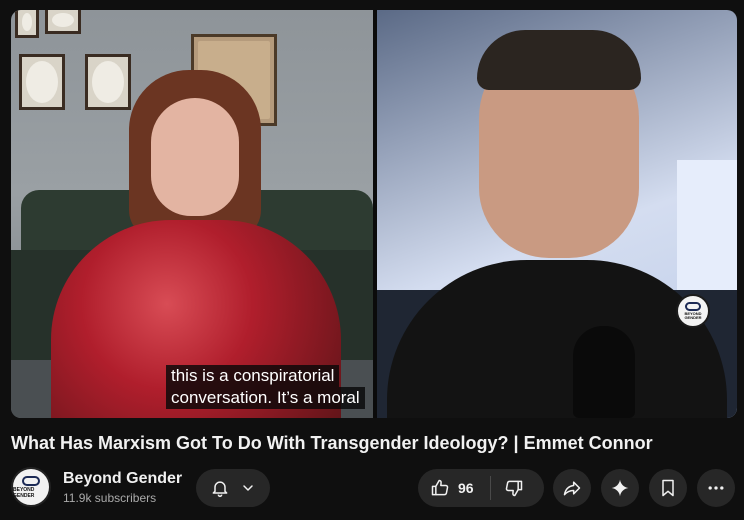 The width and height of the screenshot is (744, 520). I want to click on sparkle-icon, so click(620, 488).